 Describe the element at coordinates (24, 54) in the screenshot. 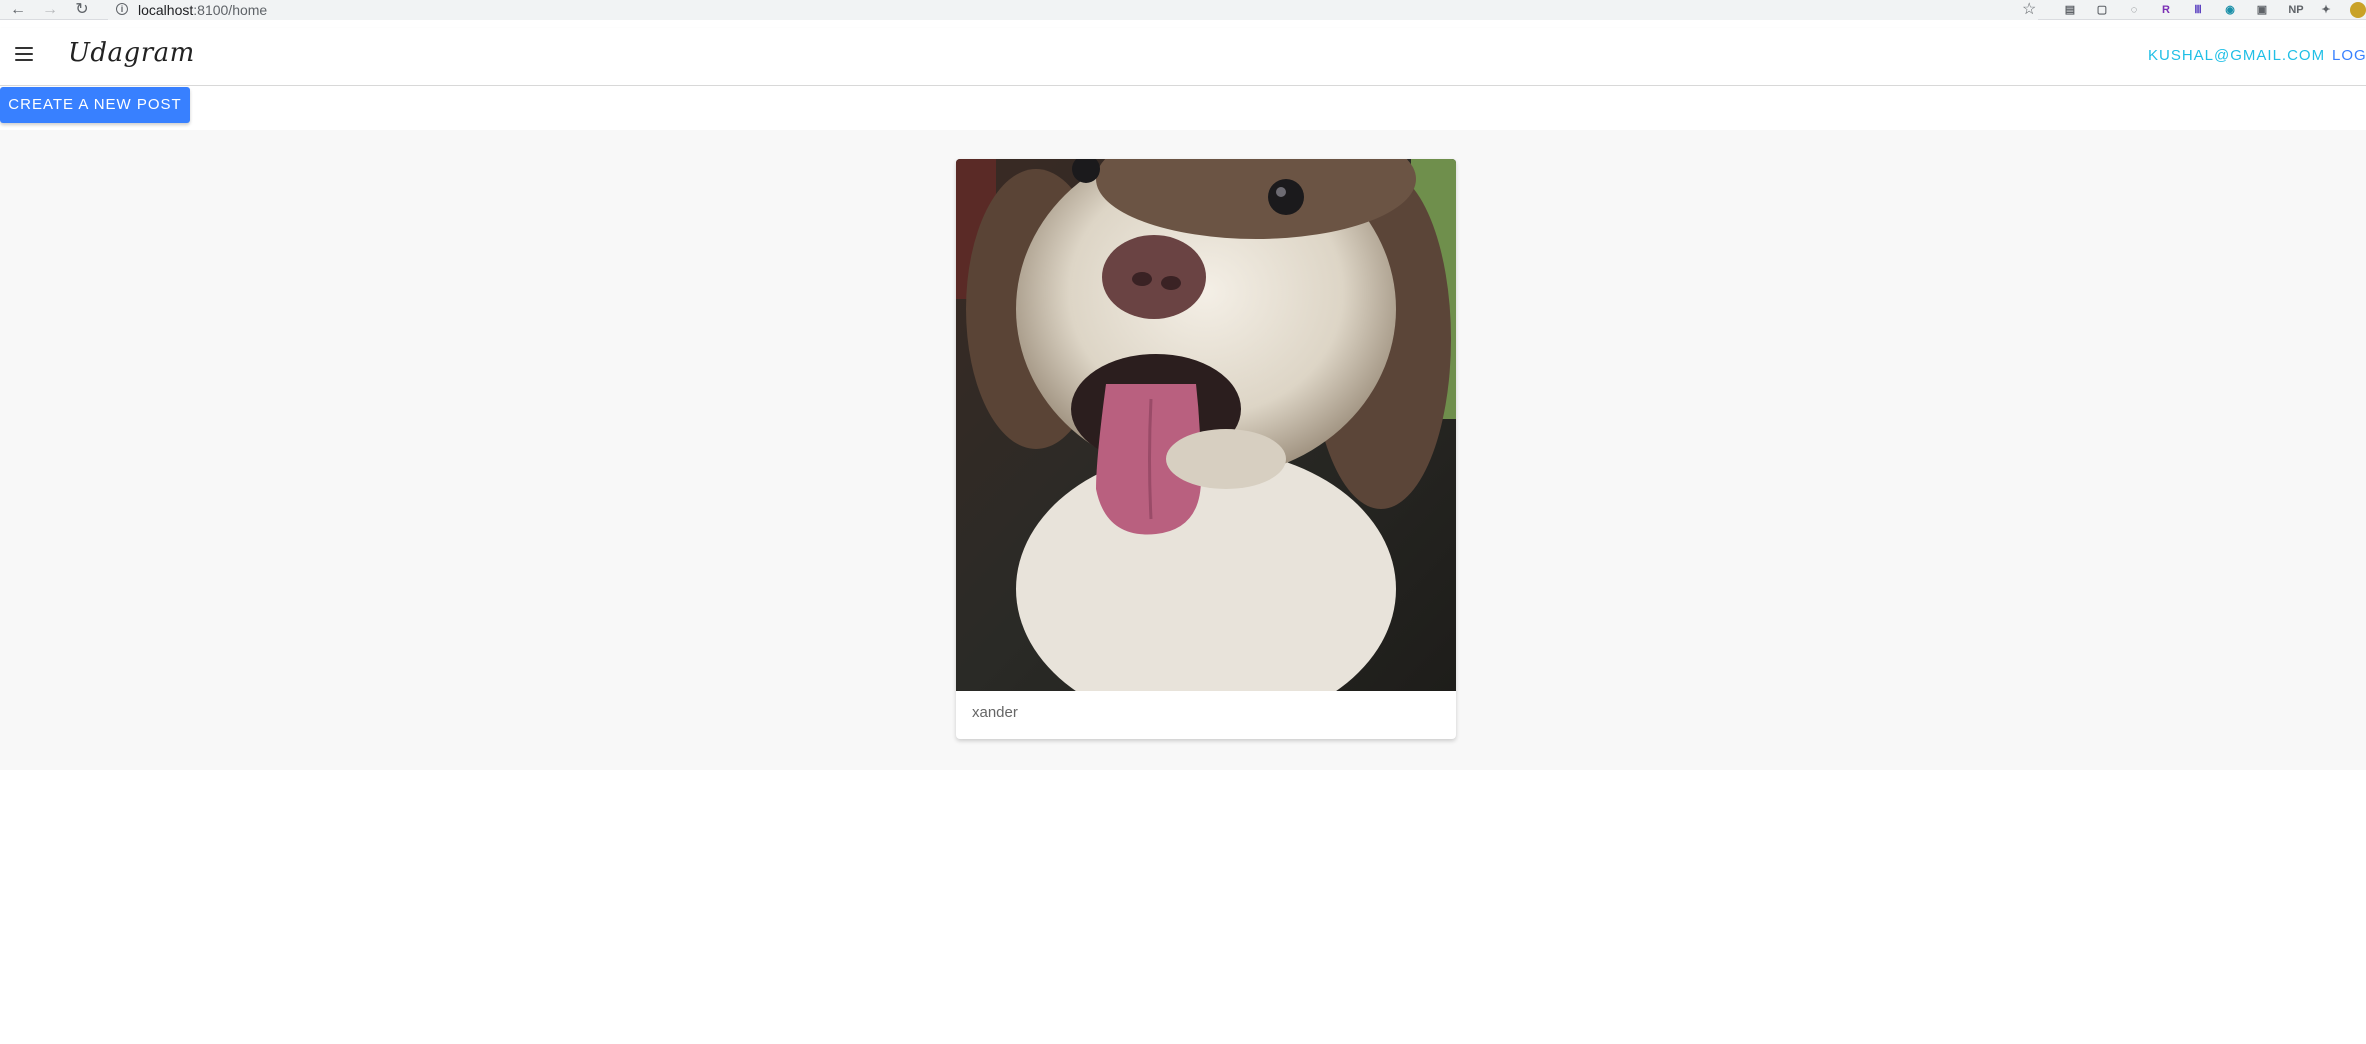

I see `menu-icon` at that location.